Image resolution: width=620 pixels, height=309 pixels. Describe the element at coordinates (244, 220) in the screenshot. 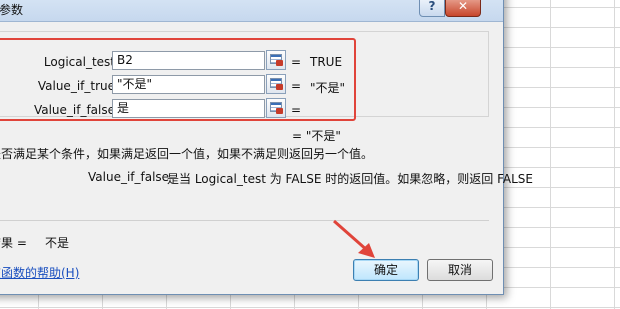

I see `separator` at that location.